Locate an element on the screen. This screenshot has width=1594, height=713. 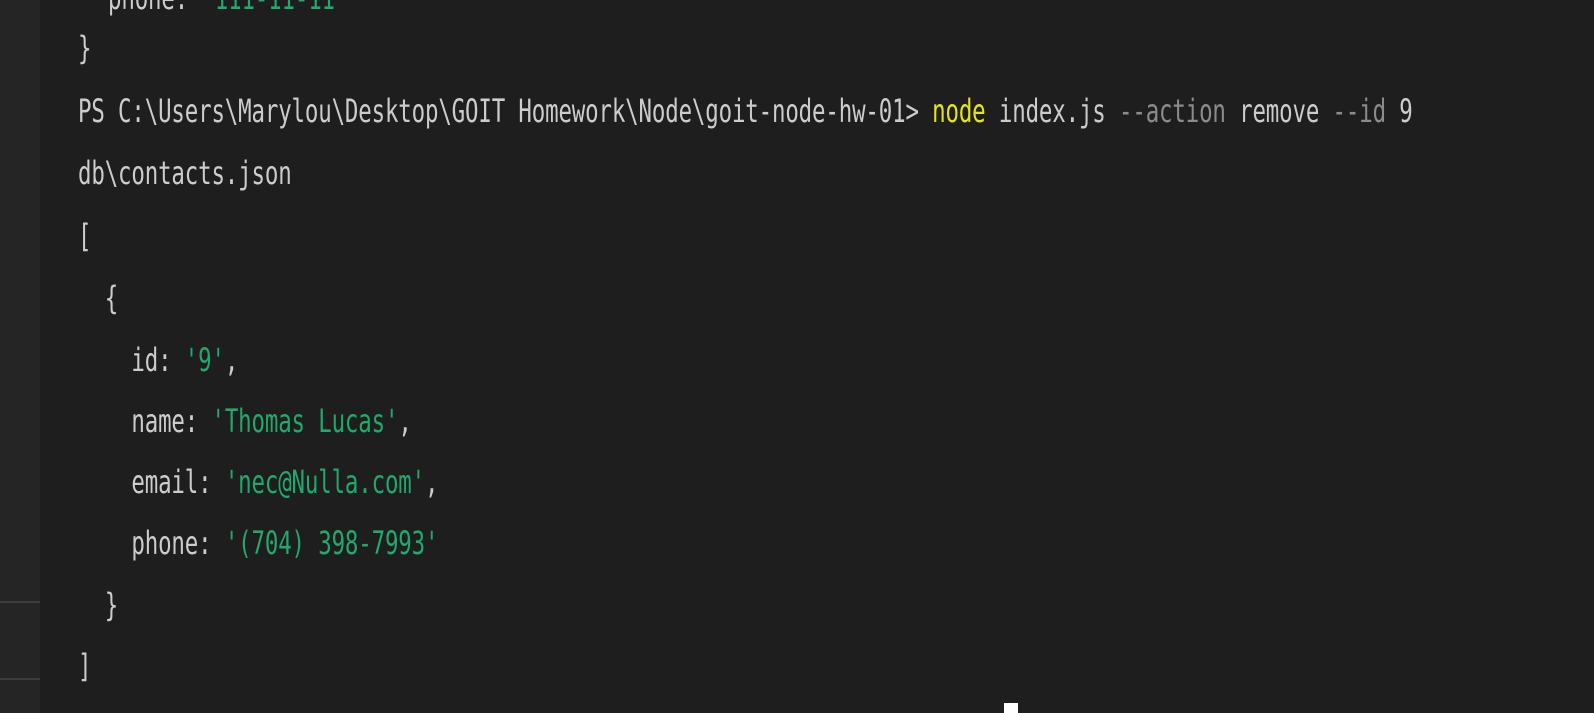
id-key: id: is located at coordinates (131, 360).